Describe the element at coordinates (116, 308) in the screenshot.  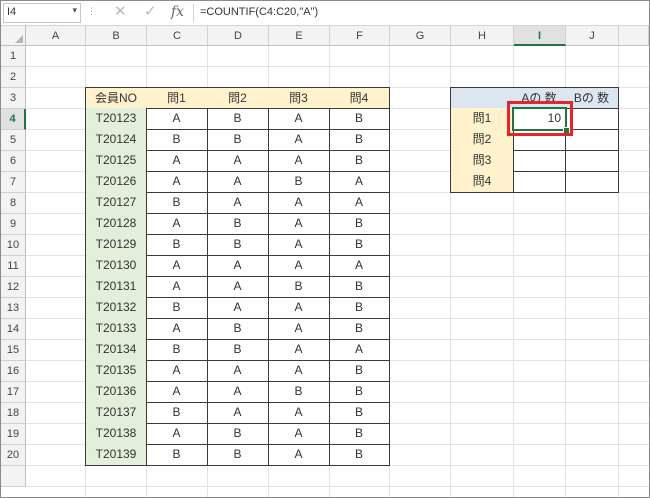
I see `member-id-cell: T20132` at that location.